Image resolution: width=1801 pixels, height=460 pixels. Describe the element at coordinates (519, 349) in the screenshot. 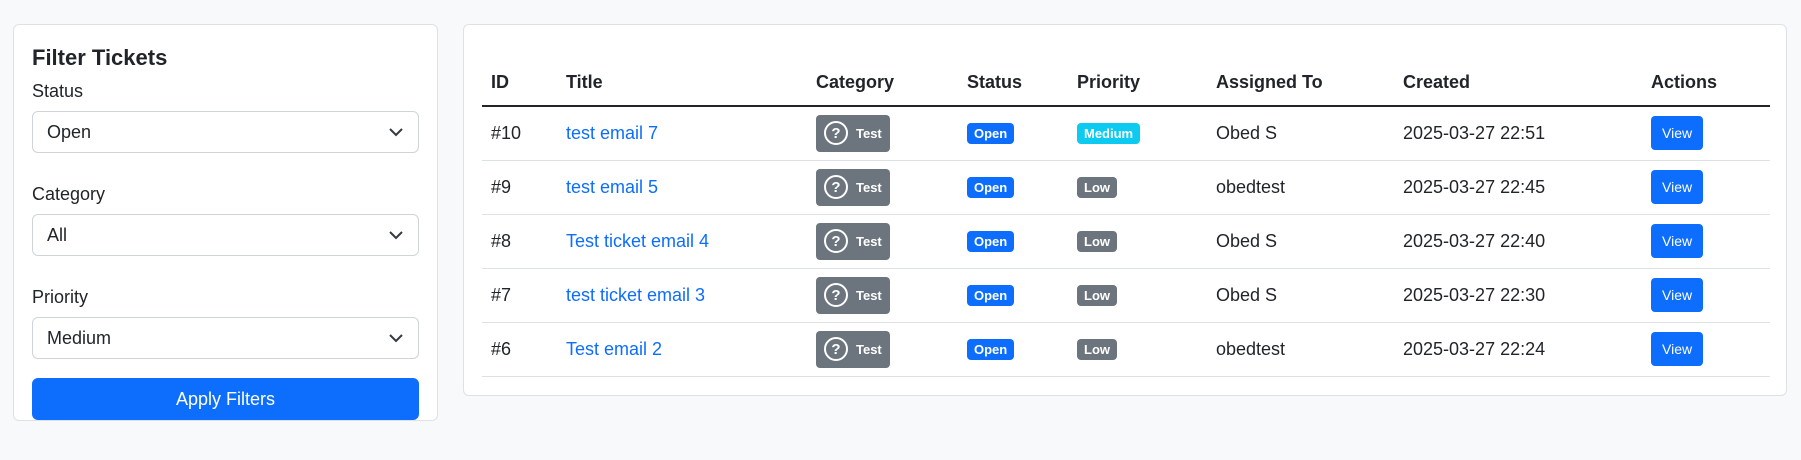

I see `ticket-id: #6` at that location.